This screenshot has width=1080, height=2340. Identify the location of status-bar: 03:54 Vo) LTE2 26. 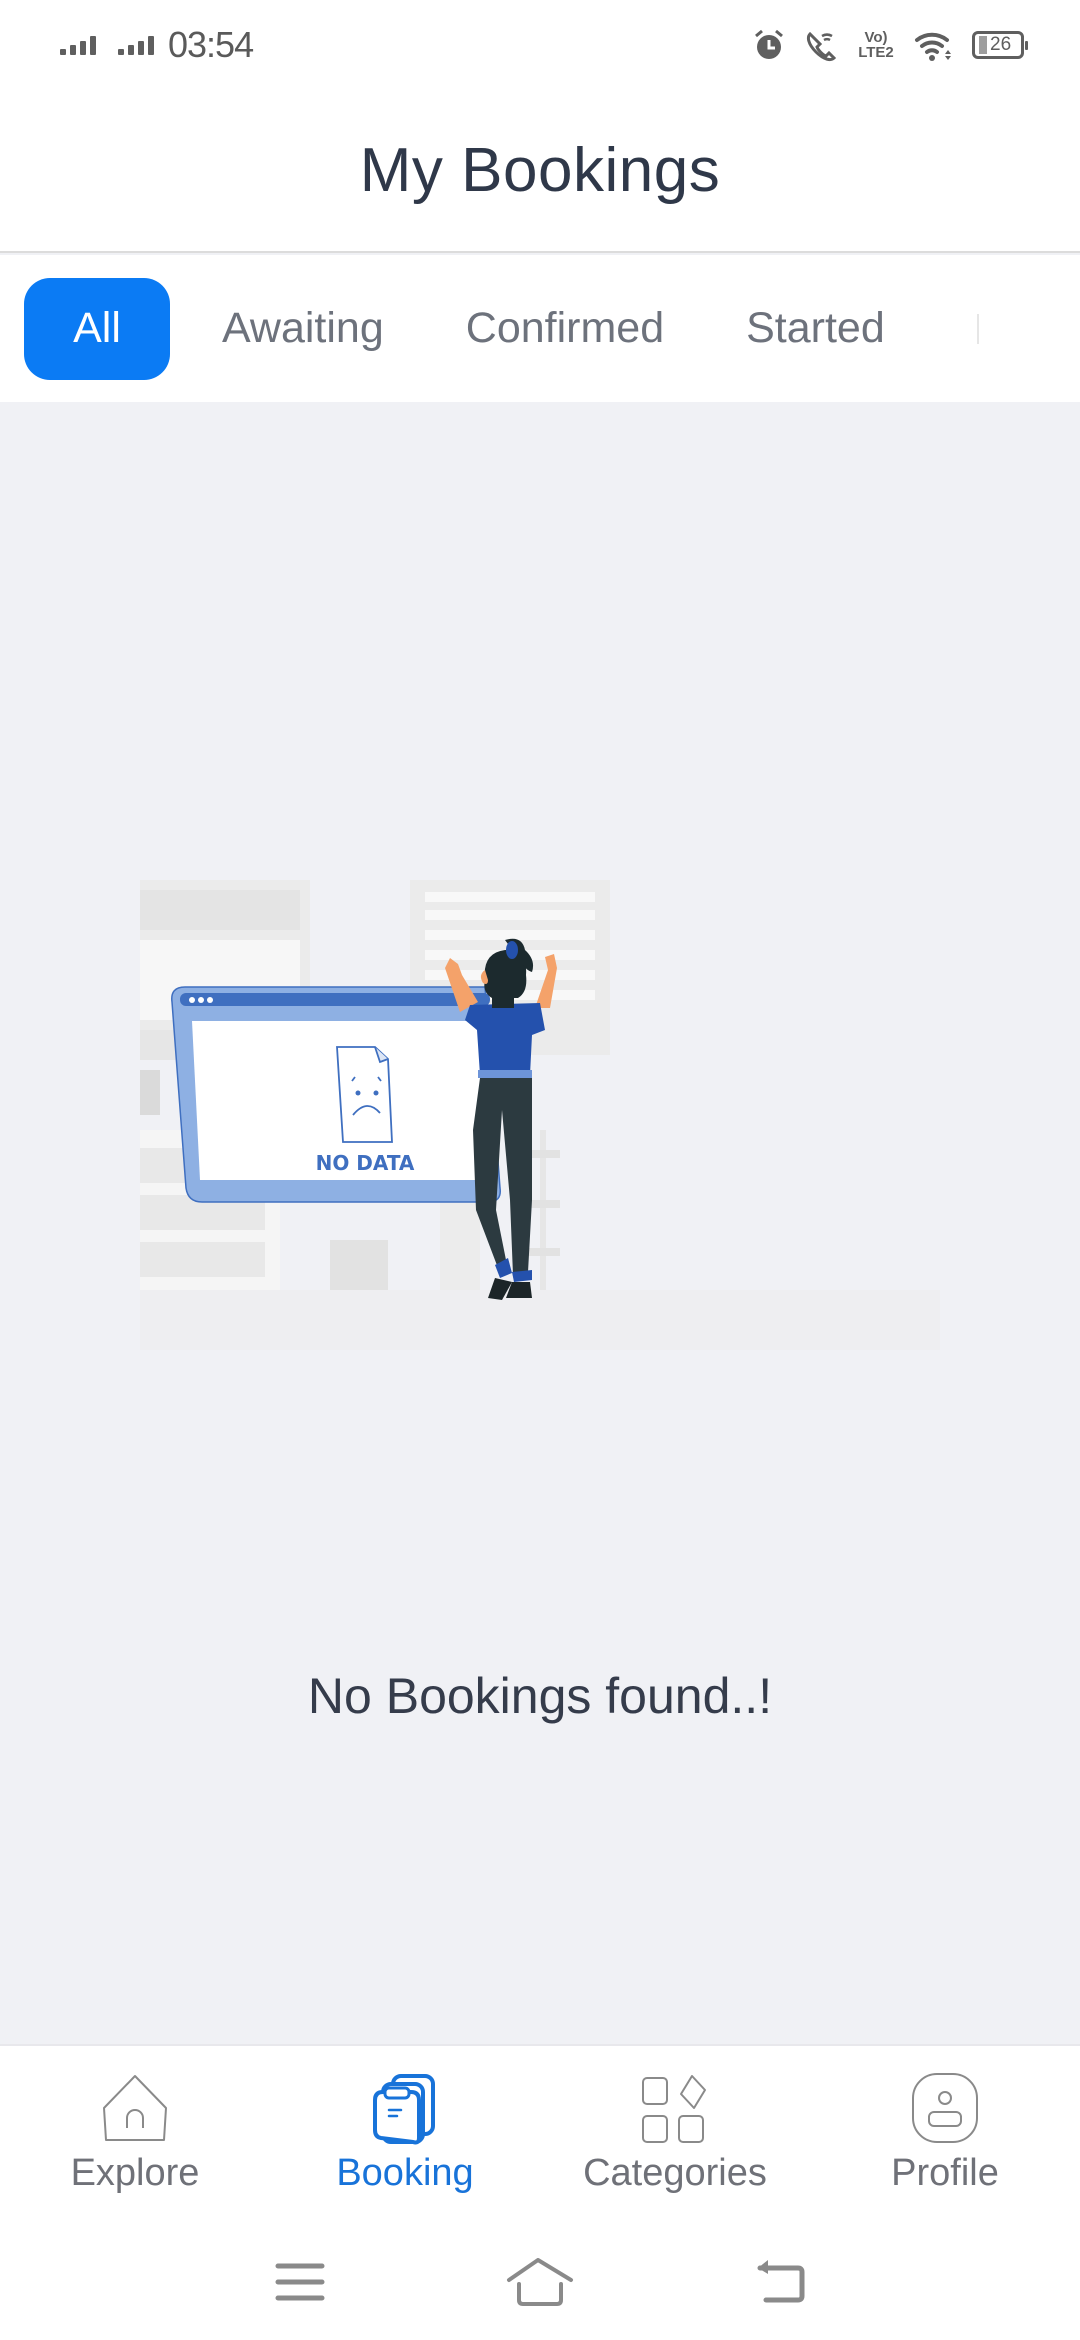
(540, 45).